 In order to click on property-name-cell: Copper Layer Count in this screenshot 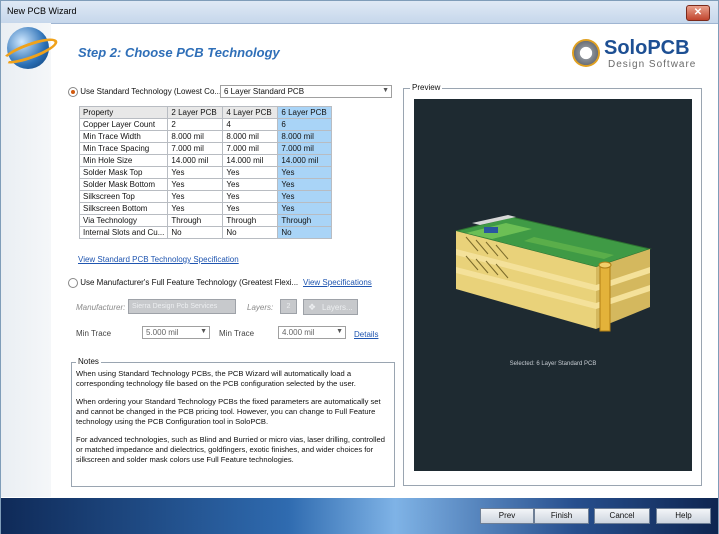, I will do `click(123, 124)`.